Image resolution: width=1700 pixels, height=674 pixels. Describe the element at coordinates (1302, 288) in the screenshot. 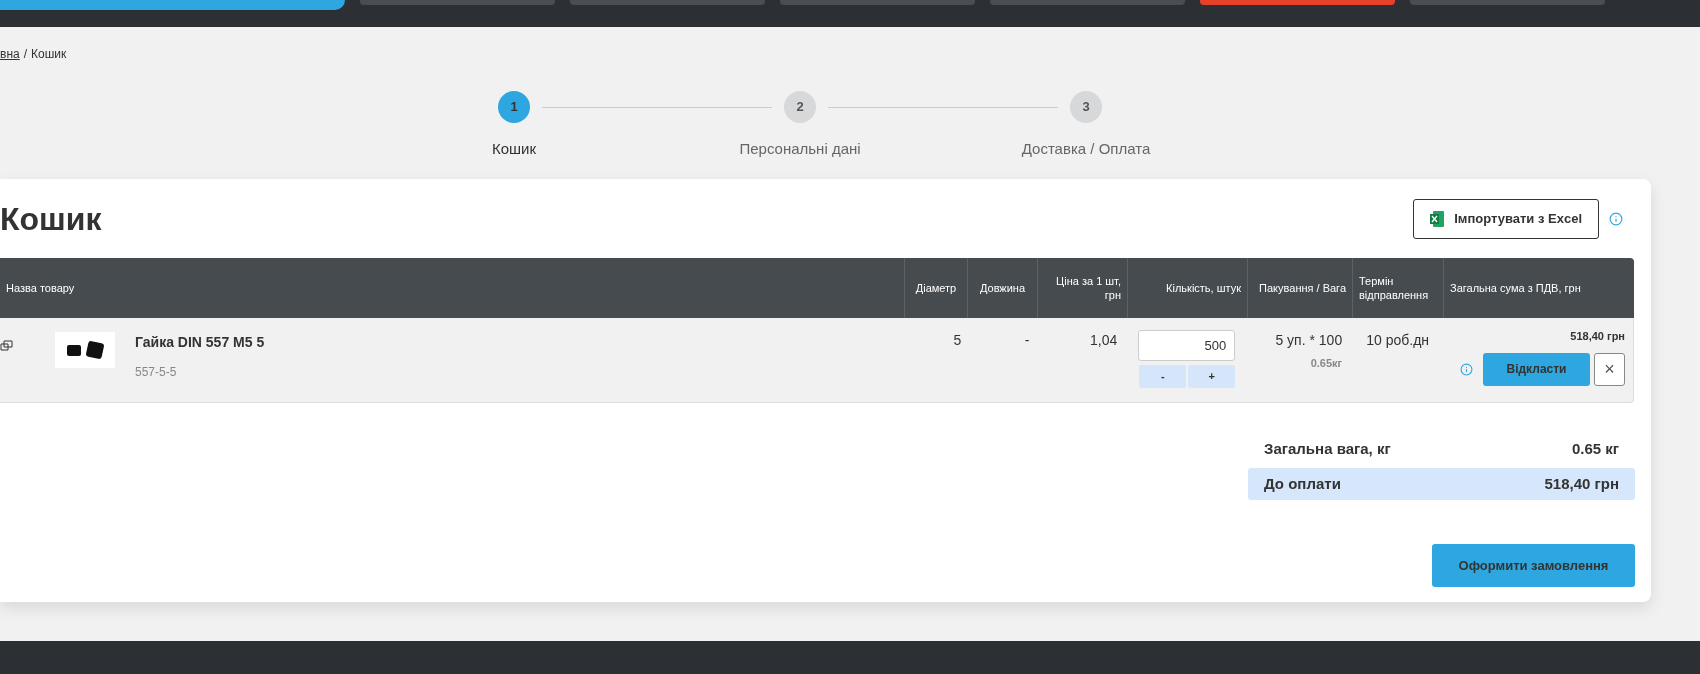

I see `column-header: Пакування / Вага` at that location.